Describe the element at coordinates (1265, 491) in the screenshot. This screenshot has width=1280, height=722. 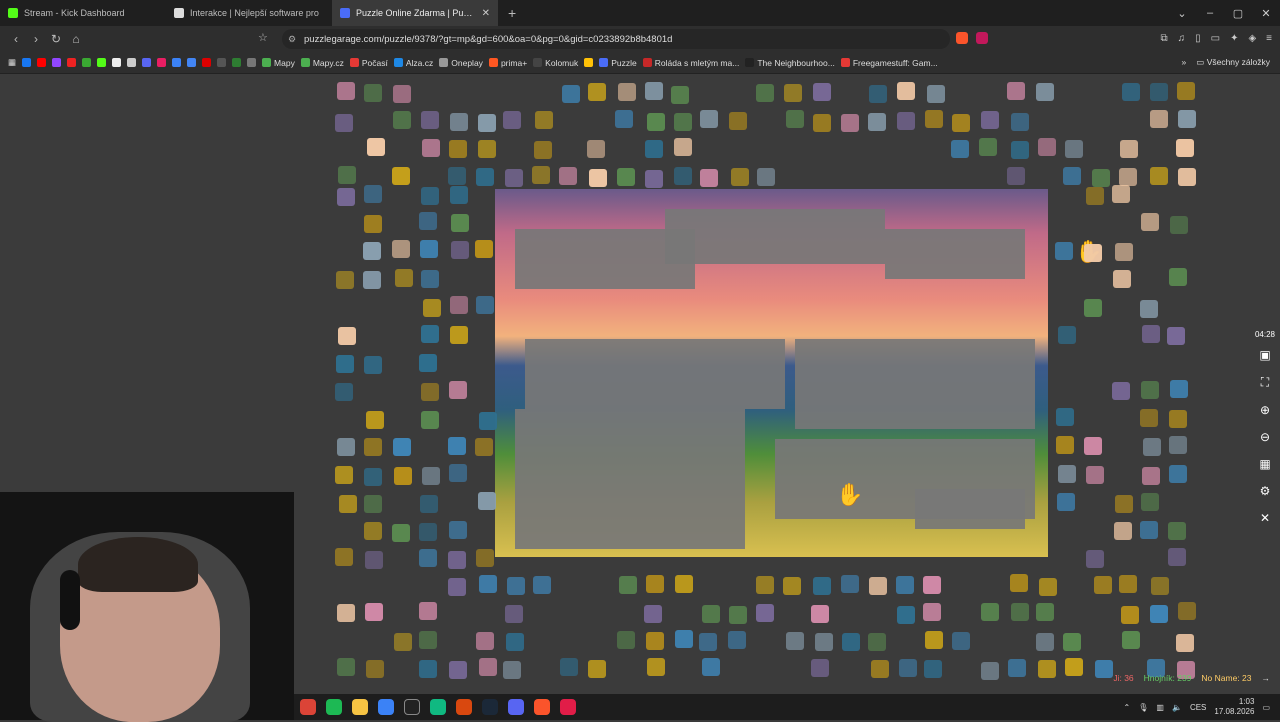
I see `settings-icon: ⚙` at that location.